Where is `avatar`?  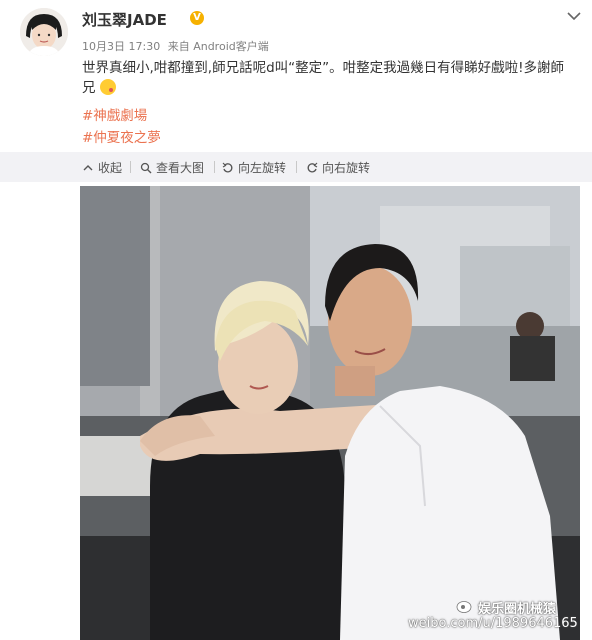 avatar is located at coordinates (44, 32).